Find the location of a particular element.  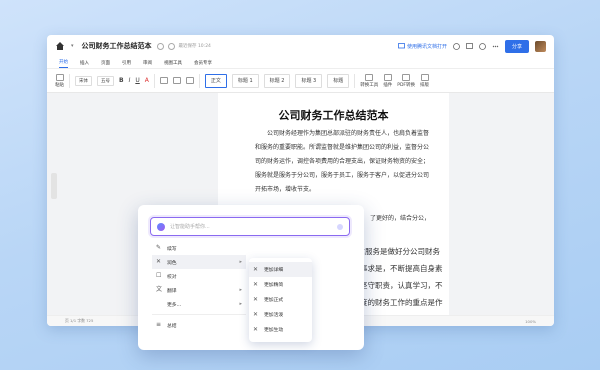

open-in-tencent-button: 使用腾讯文档打开 is located at coordinates (422, 46).